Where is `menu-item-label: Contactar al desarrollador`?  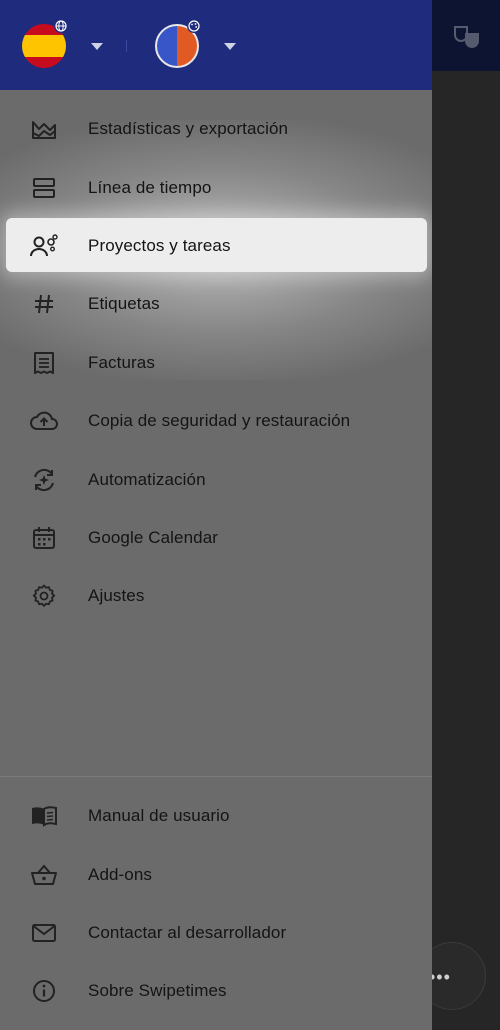
menu-item-label: Contactar al desarrollador is located at coordinates (187, 932).